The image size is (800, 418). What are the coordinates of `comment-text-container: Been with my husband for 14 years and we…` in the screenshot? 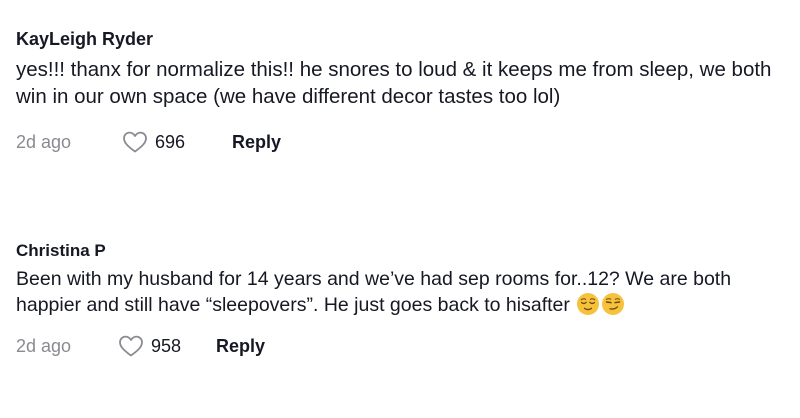 It's located at (403, 292).